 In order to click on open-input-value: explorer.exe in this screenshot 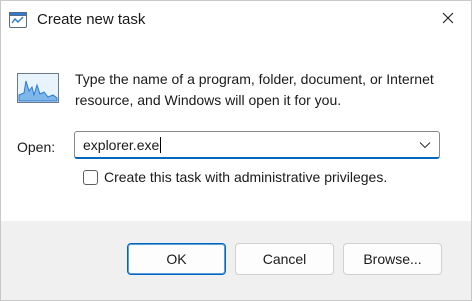, I will do `click(121, 145)`.